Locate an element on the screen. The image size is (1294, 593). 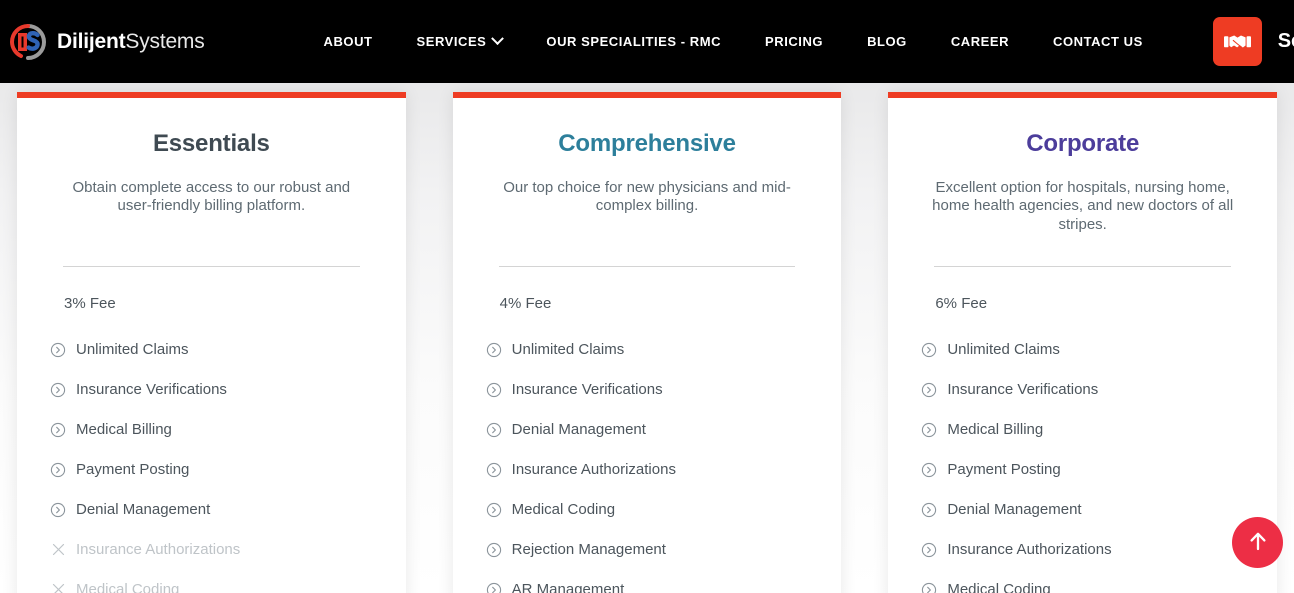
nav-item-label: CONTACT US is located at coordinates (1098, 41).